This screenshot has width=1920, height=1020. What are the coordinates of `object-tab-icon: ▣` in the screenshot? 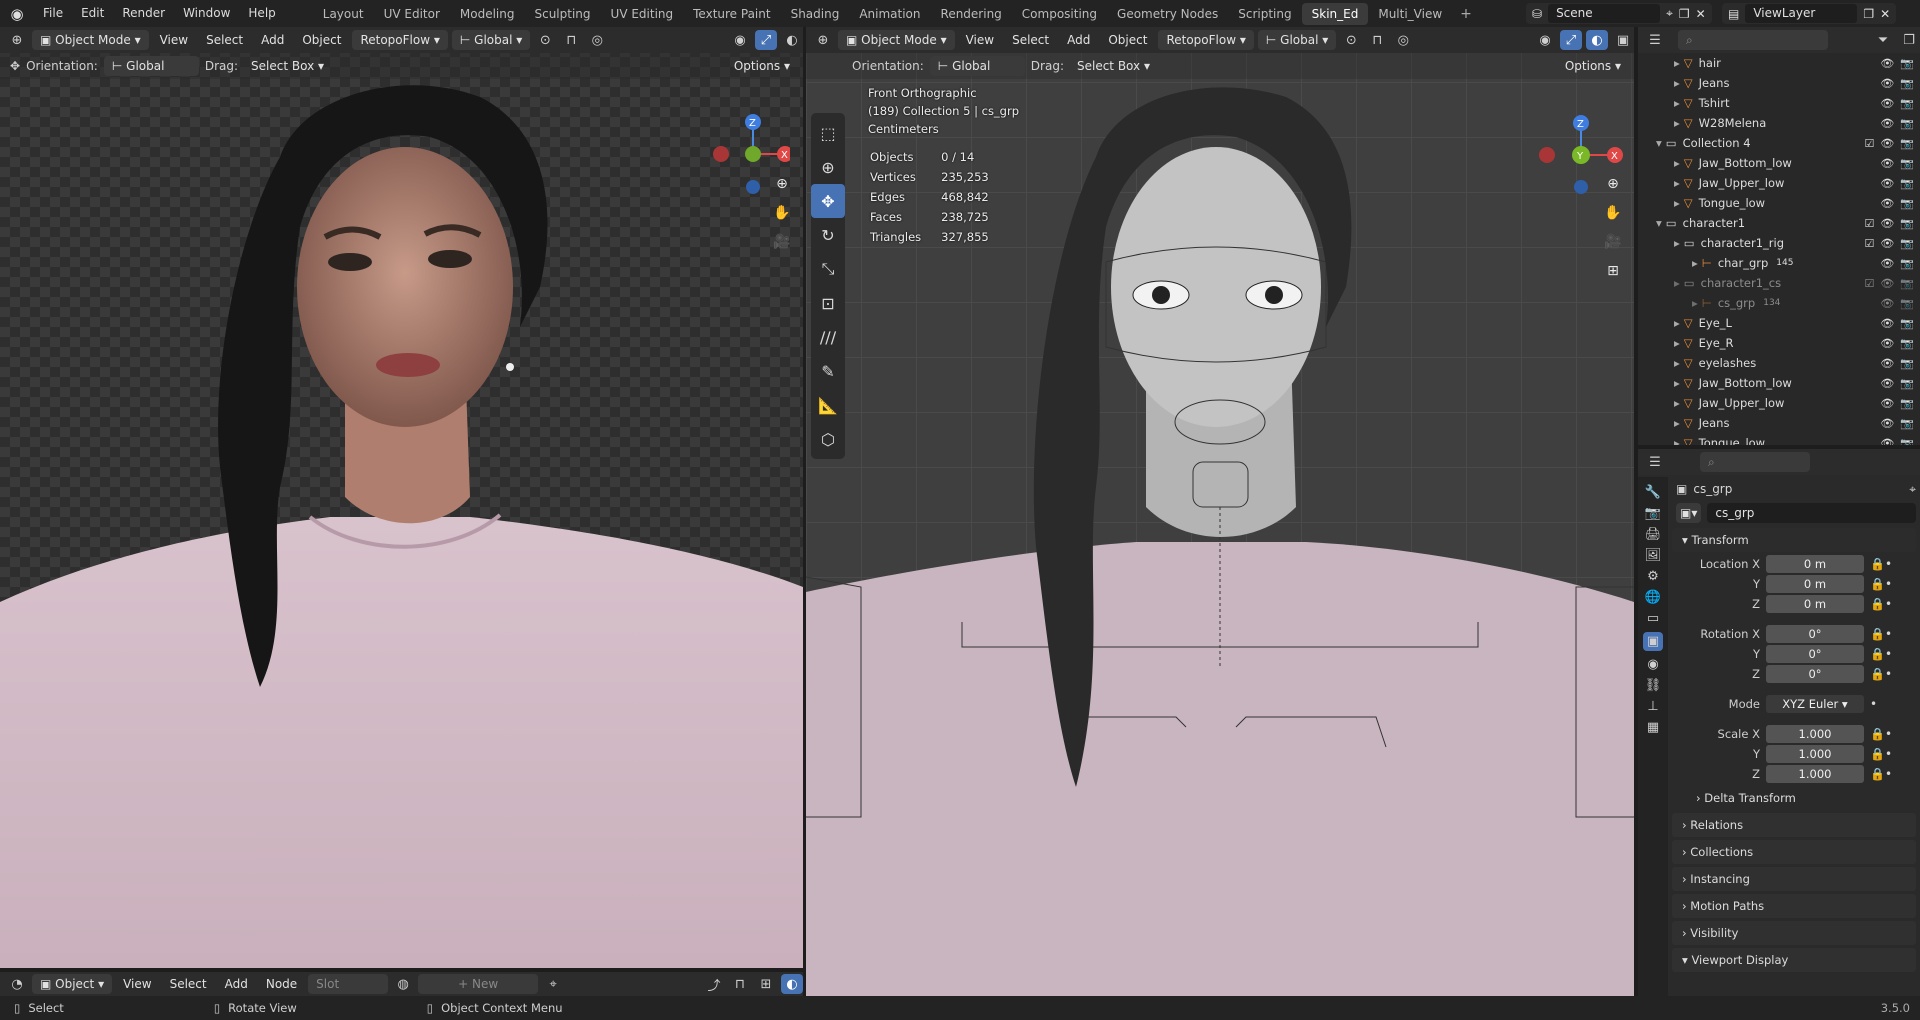 It's located at (1653, 641).